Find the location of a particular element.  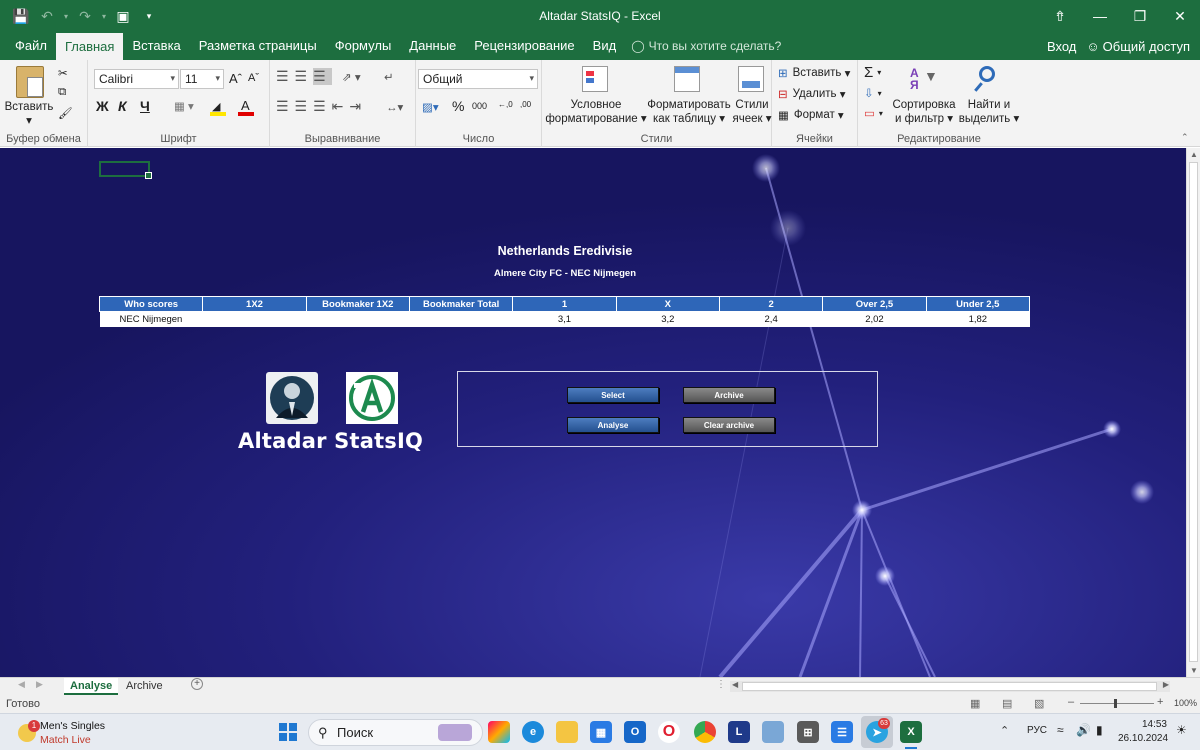

windows-start-icon is located at coordinates (288, 732).